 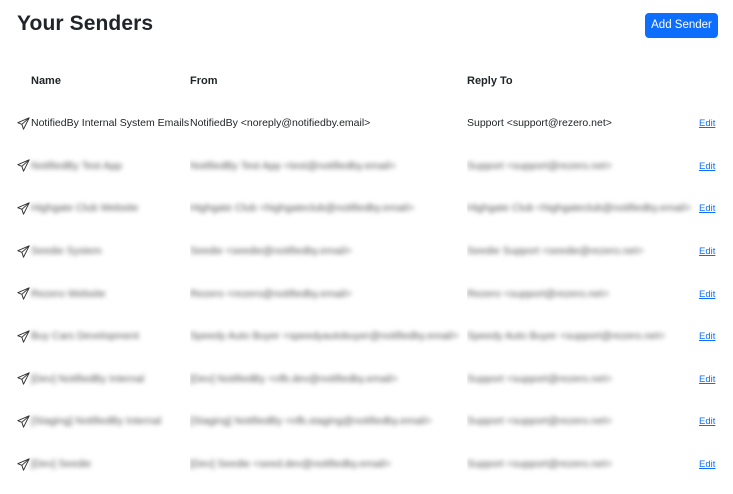 I want to click on cell-name: NotifiedBy Test App, so click(x=103, y=166).